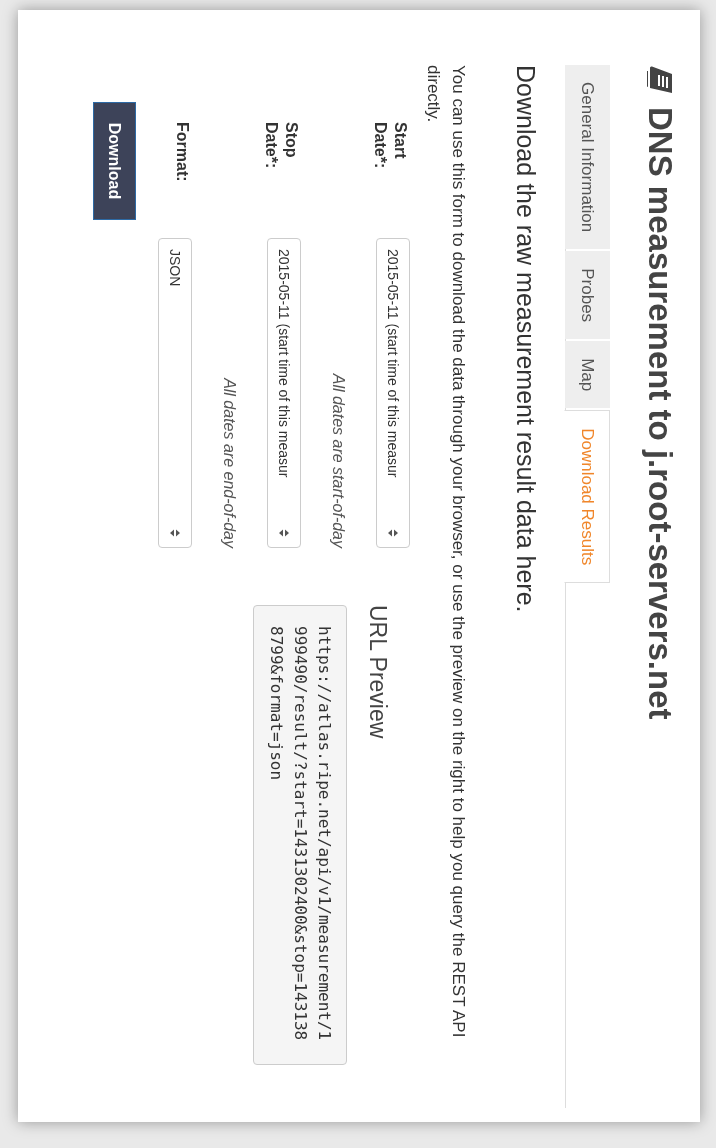 This screenshot has height=1148, width=716. What do you see at coordinates (114, 161) in the screenshot?
I see `download-button: Download` at bounding box center [114, 161].